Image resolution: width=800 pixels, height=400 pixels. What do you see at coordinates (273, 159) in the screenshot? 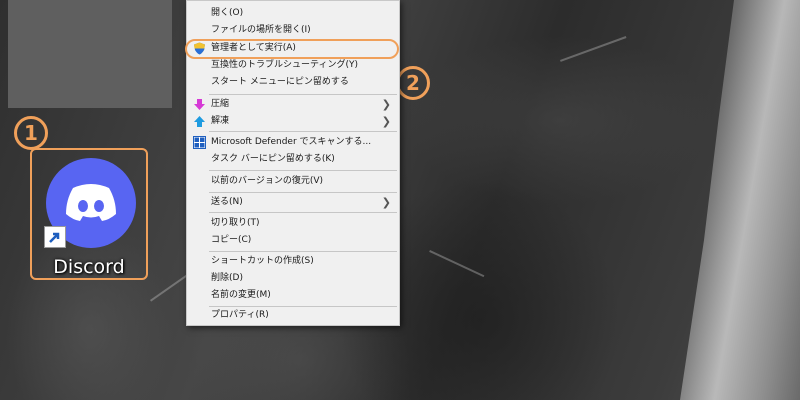
I see `menu-item-label: タスク バーにピン留めする(K)` at bounding box center [273, 159].